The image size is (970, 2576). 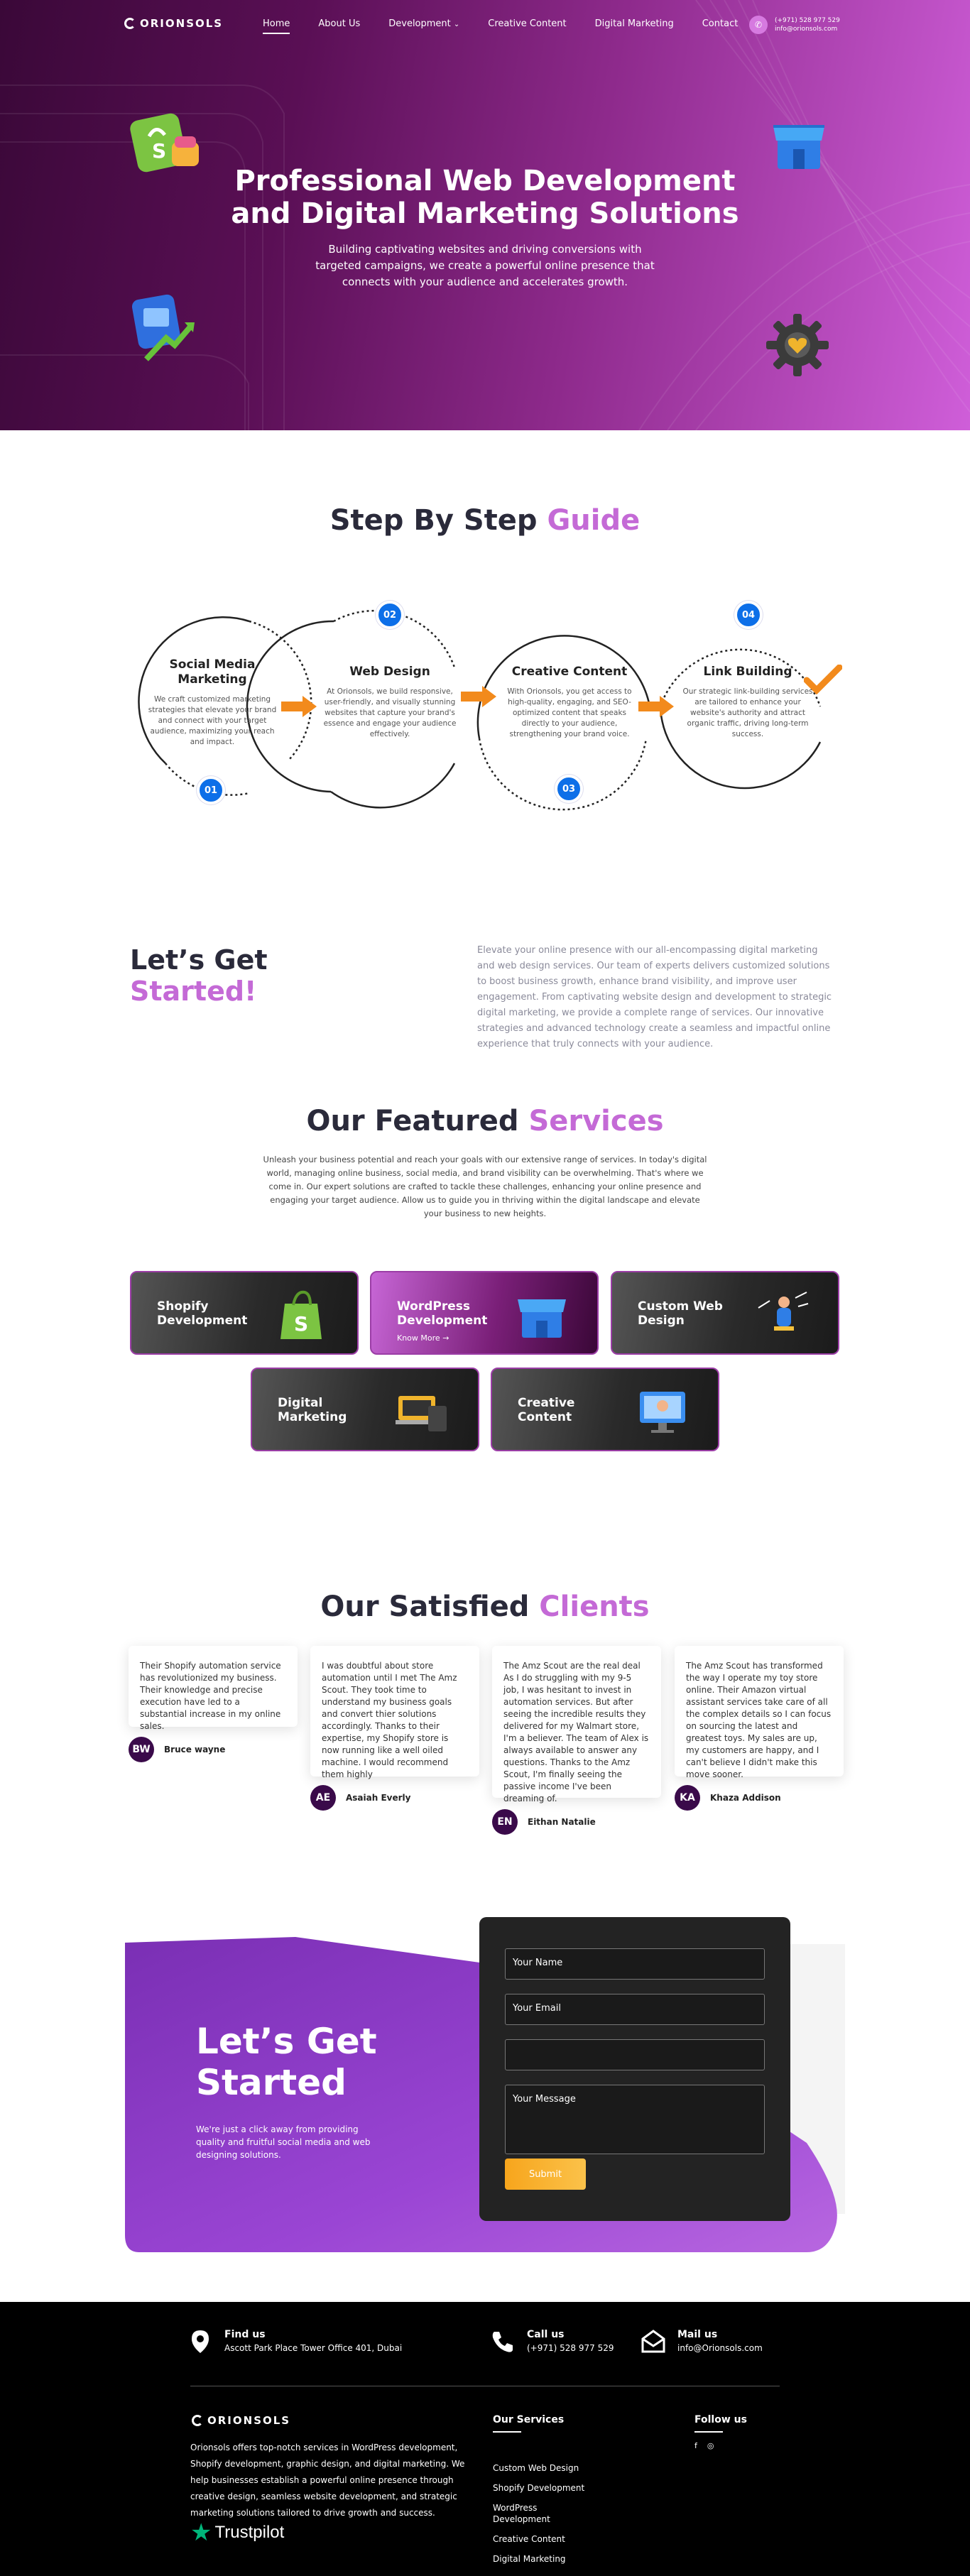 What do you see at coordinates (653, 2341) in the screenshot?
I see `mail-icon` at bounding box center [653, 2341].